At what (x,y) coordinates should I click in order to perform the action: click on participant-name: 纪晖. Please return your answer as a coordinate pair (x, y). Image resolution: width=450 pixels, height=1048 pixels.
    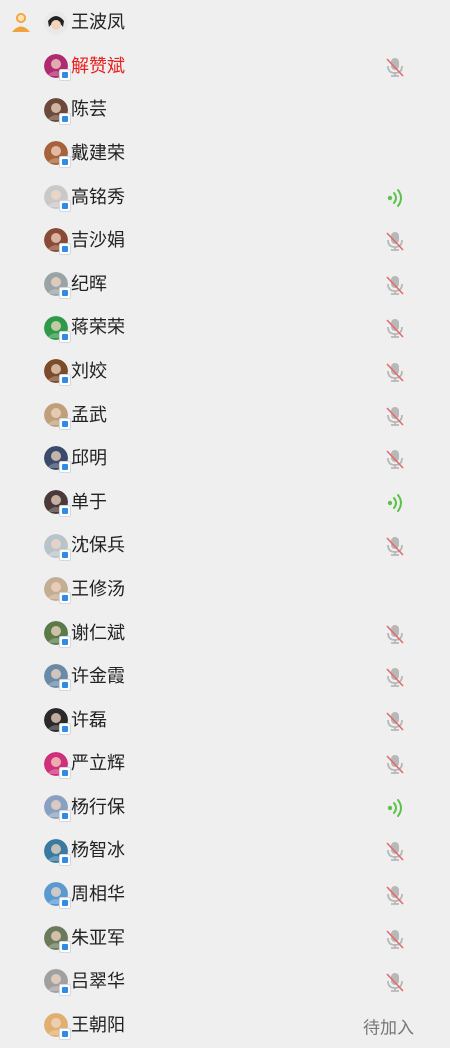
    Looking at the image, I should click on (89, 284).